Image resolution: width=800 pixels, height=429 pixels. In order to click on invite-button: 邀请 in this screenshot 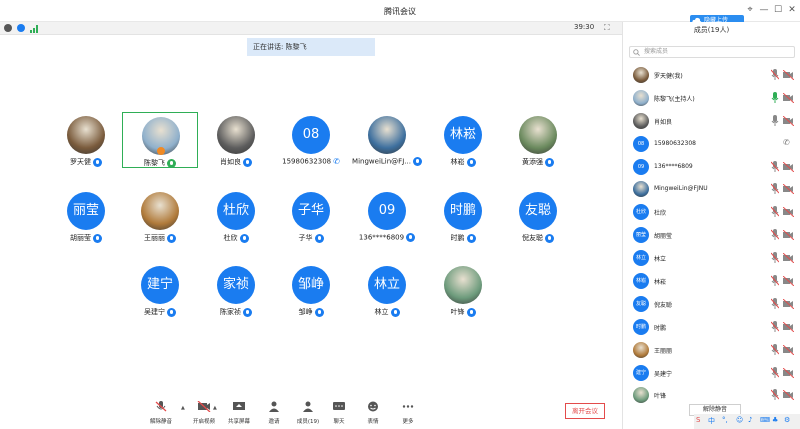, I will do `click(274, 413)`.